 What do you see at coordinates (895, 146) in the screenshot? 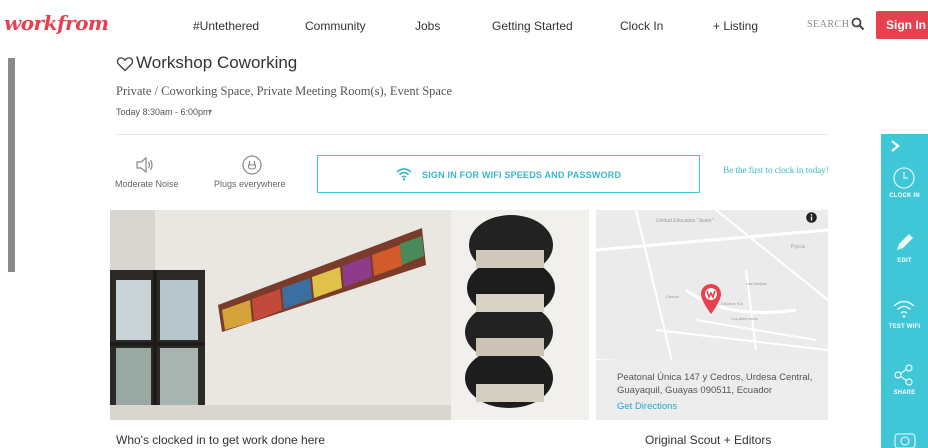
I see `chevron-right-icon` at bounding box center [895, 146].